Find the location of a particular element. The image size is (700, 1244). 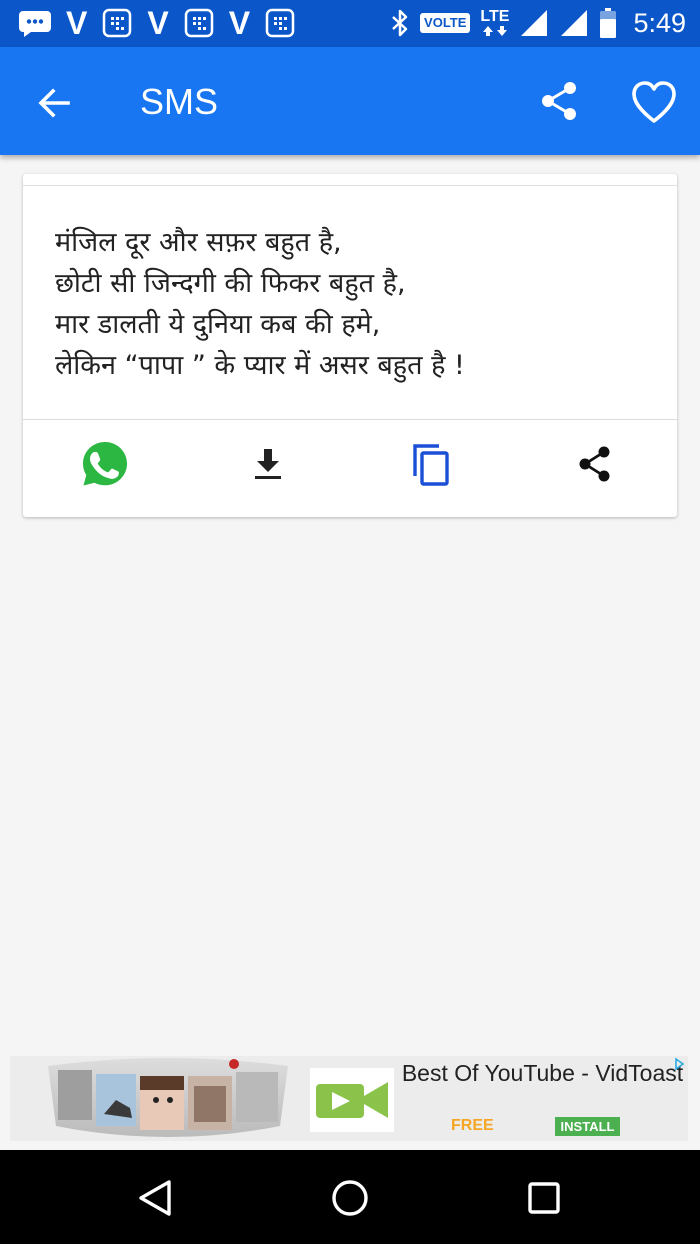

home-circle-icon is located at coordinates (350, 1198).